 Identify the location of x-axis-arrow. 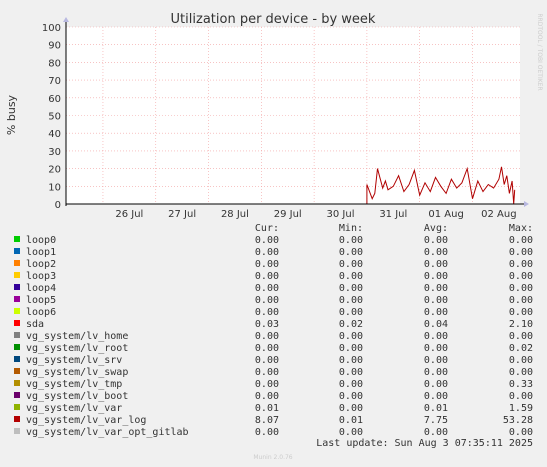
(526, 204).